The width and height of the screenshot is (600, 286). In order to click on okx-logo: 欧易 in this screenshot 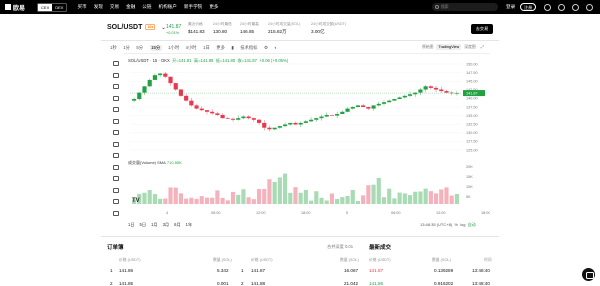, I will do `click(15, 7)`.